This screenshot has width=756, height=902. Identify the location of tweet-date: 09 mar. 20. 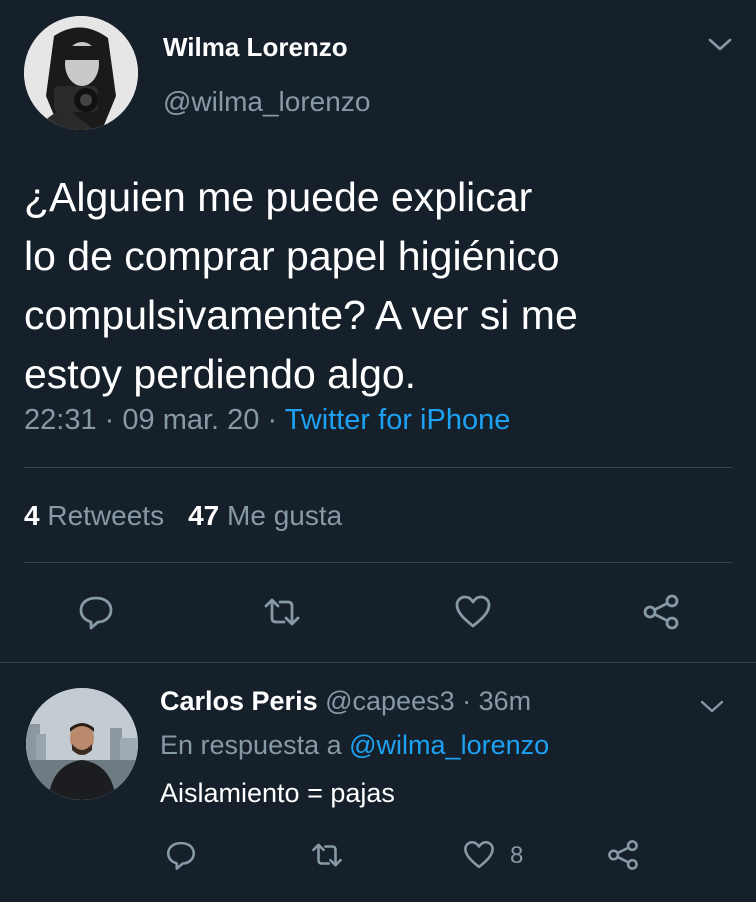
(191, 420).